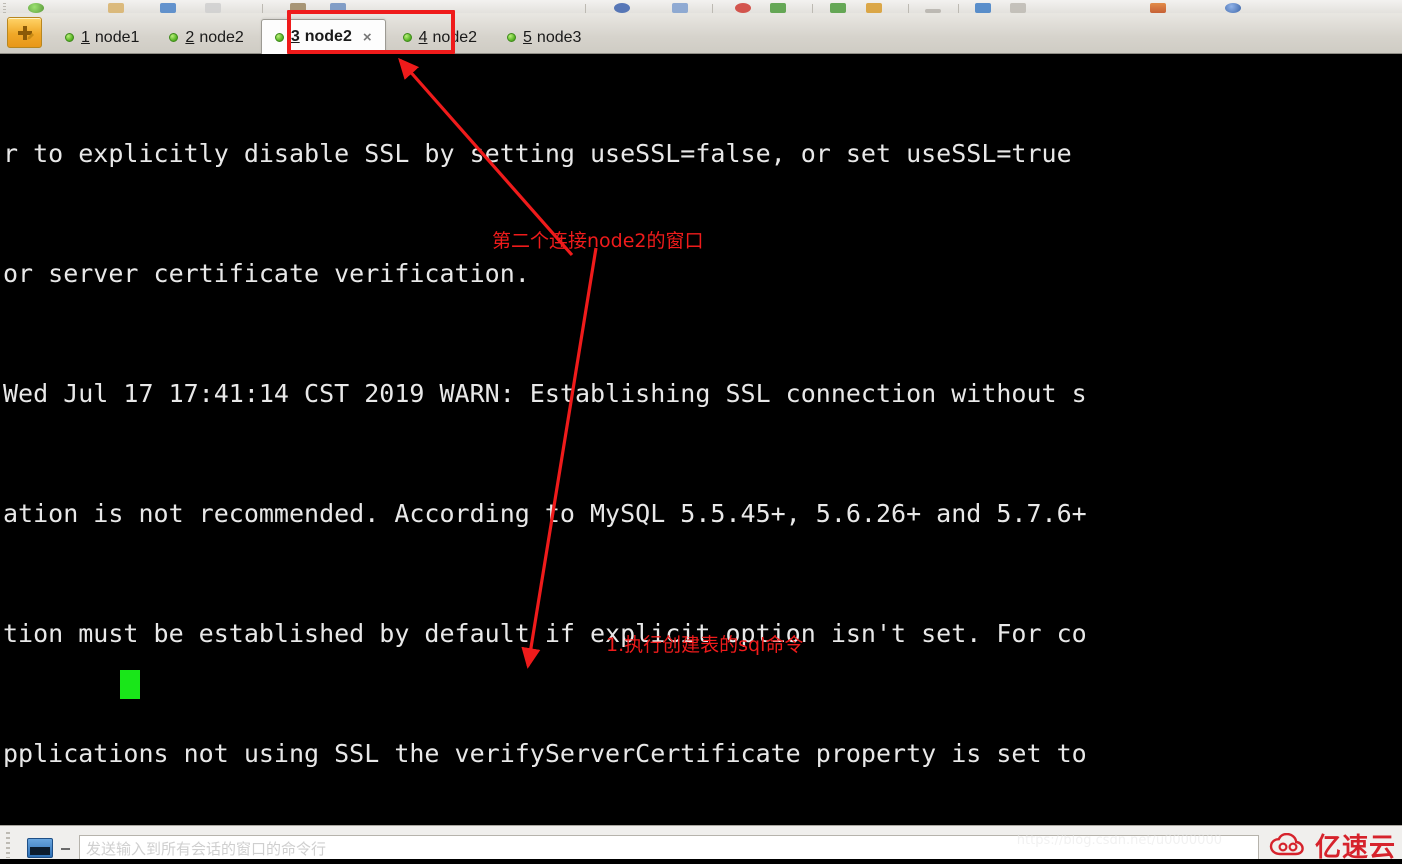 The width and height of the screenshot is (1402, 864). What do you see at coordinates (1018, 8) in the screenshot?
I see `help-icon` at bounding box center [1018, 8].